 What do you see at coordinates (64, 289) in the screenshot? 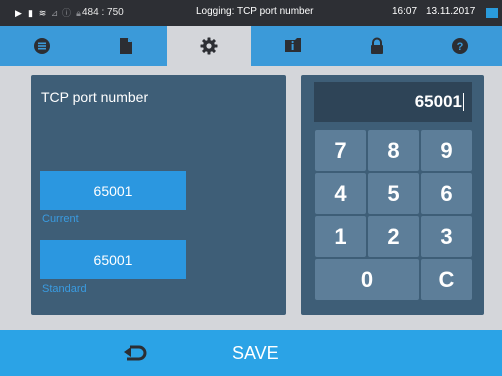
I see `standard-label: Standard` at bounding box center [64, 289].